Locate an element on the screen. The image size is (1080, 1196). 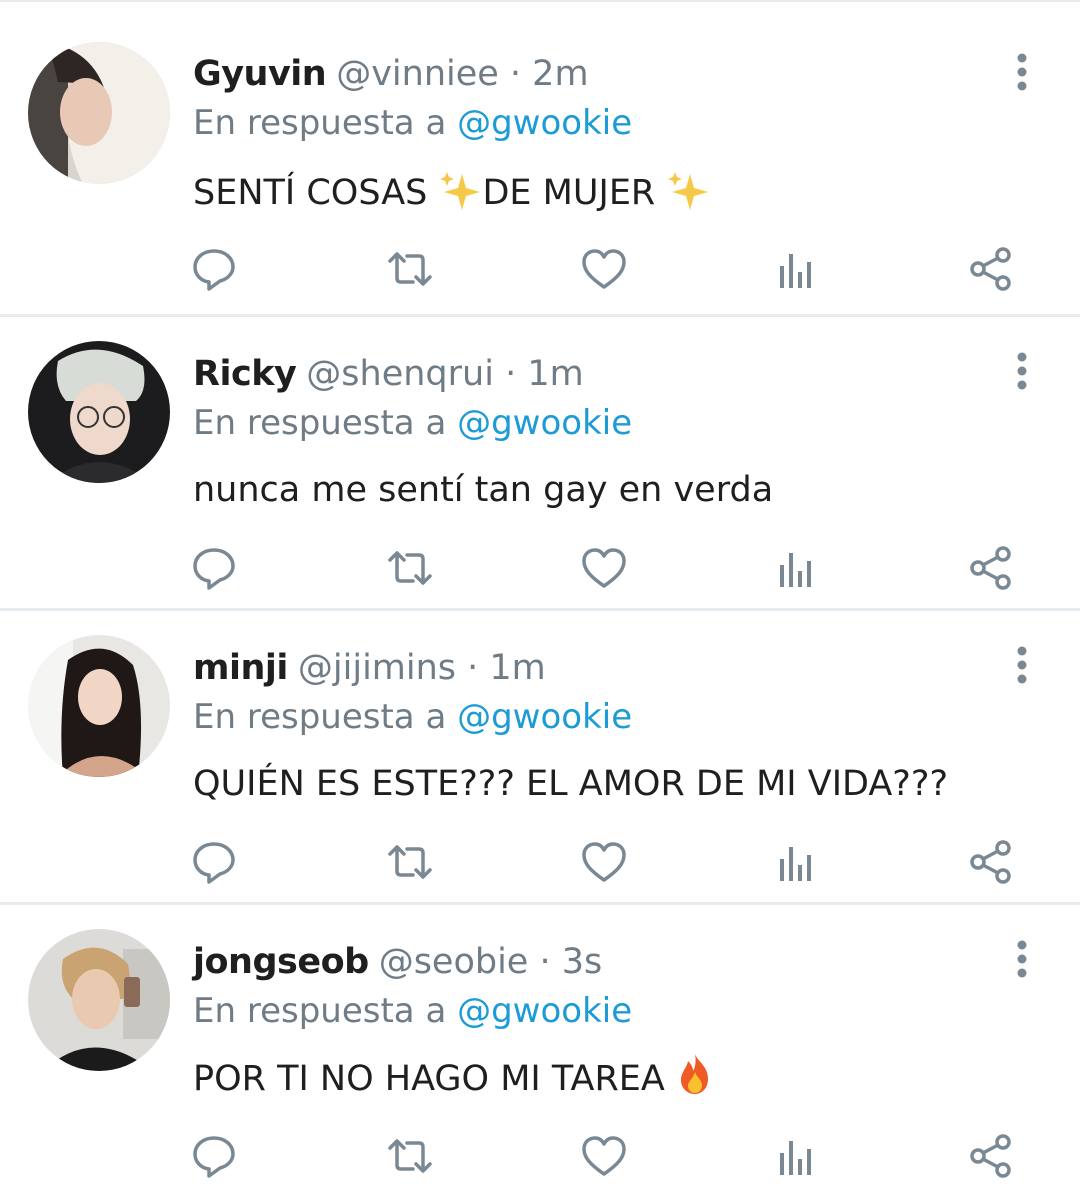
tweet-text-part: SENTÍ COSAS is located at coordinates (316, 193).